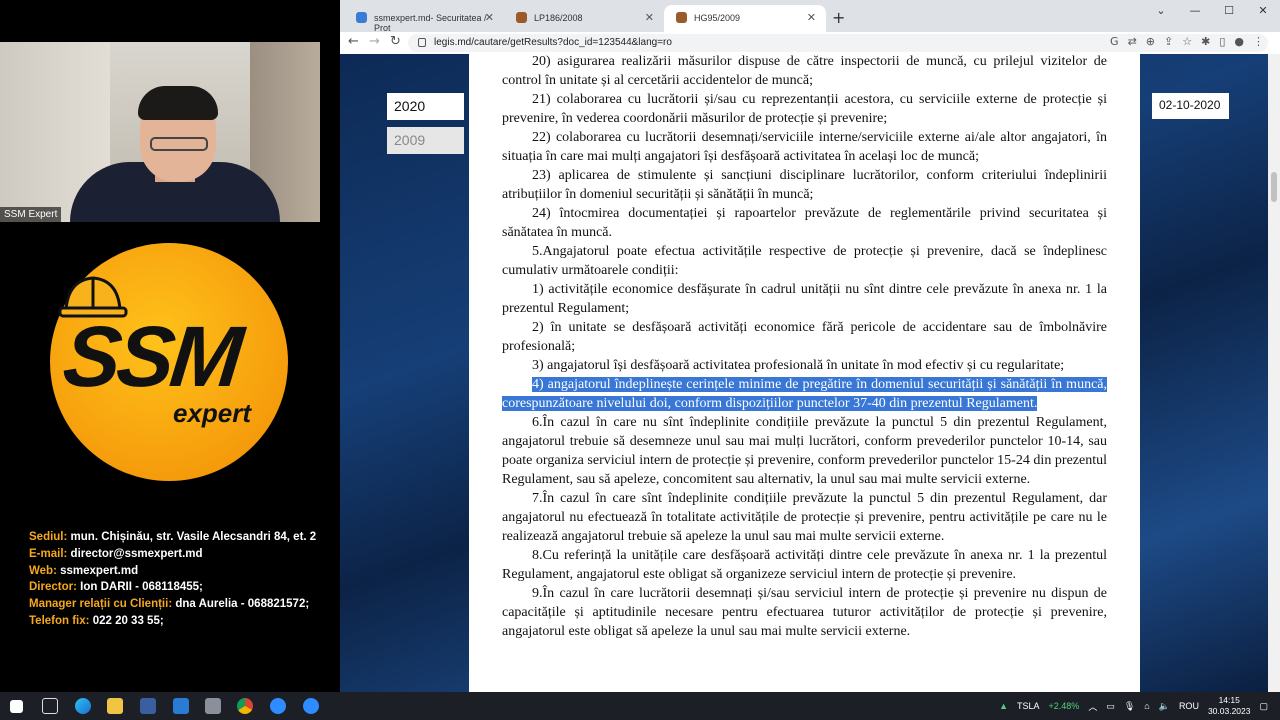 The image size is (1280, 720). Describe the element at coordinates (212, 413) in the screenshot. I see `logo-text-expert: expert` at that location.